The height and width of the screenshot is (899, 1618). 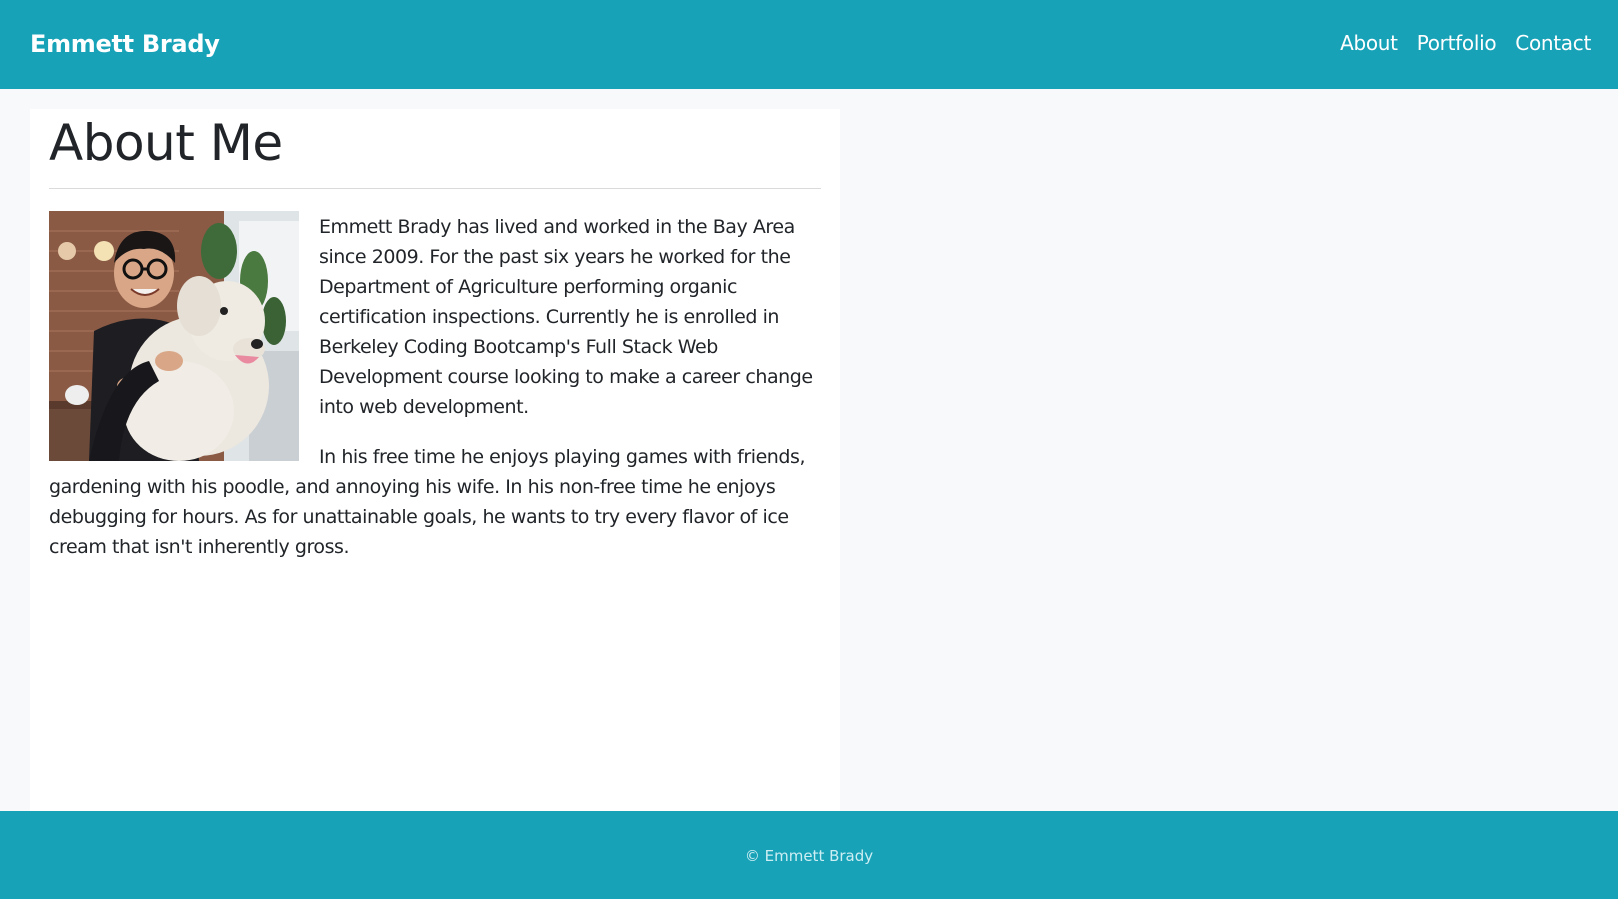 I want to click on nav-link-about: About, so click(x=1369, y=43).